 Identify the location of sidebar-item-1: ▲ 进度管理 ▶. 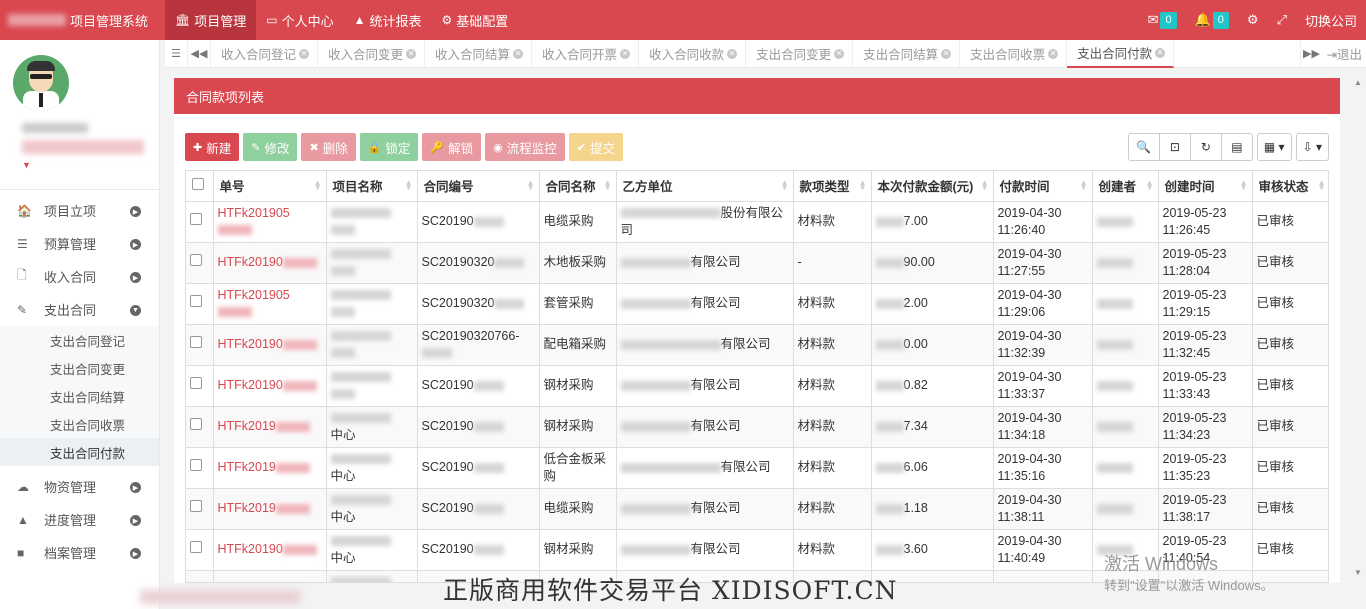
(79, 519).